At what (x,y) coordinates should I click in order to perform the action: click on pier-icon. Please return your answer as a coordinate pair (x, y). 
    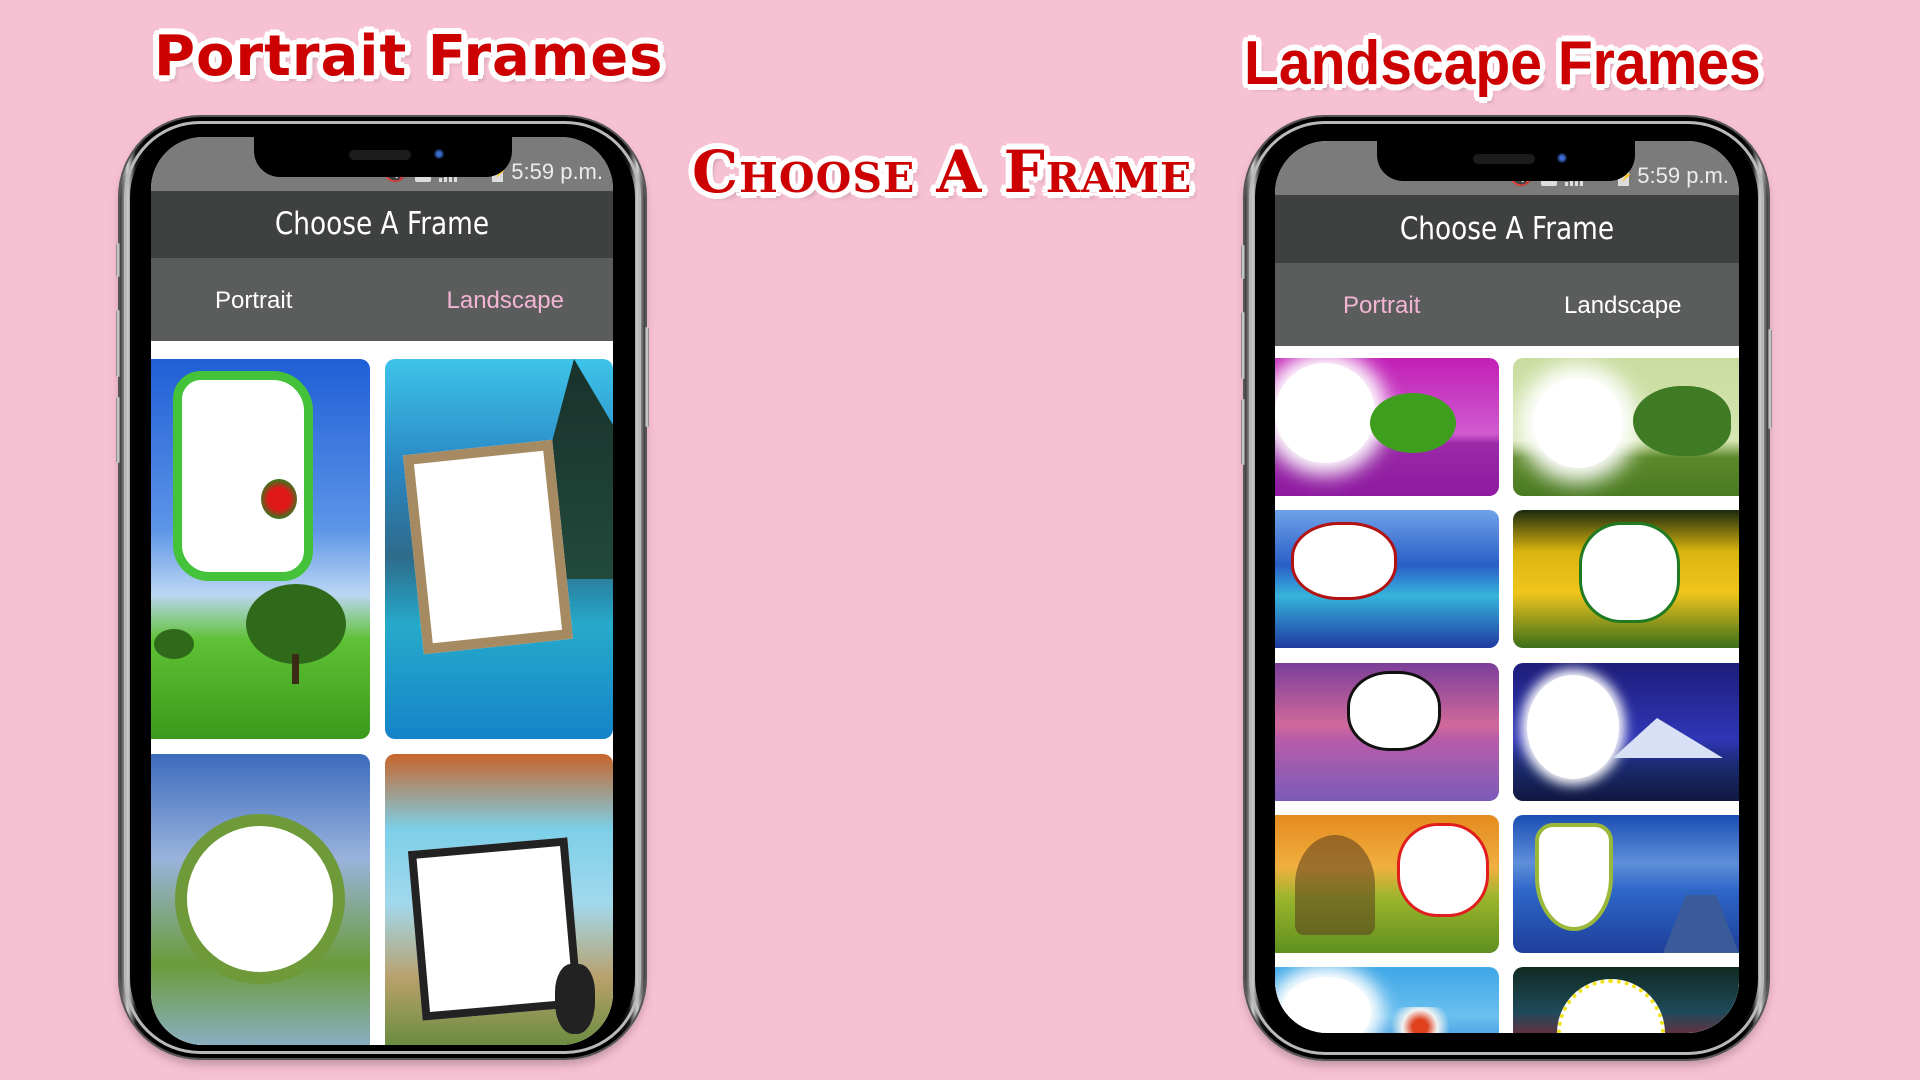
    Looking at the image, I should click on (1701, 924).